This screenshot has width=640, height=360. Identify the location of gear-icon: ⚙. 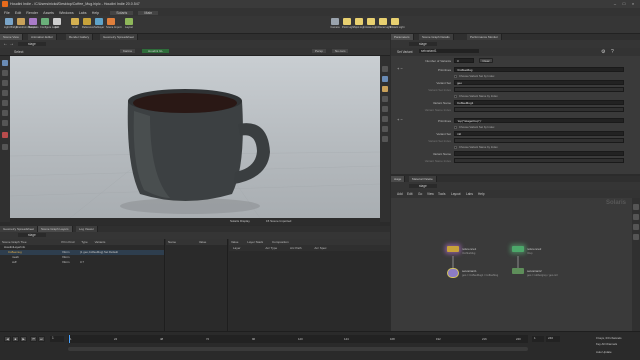
(603, 52).